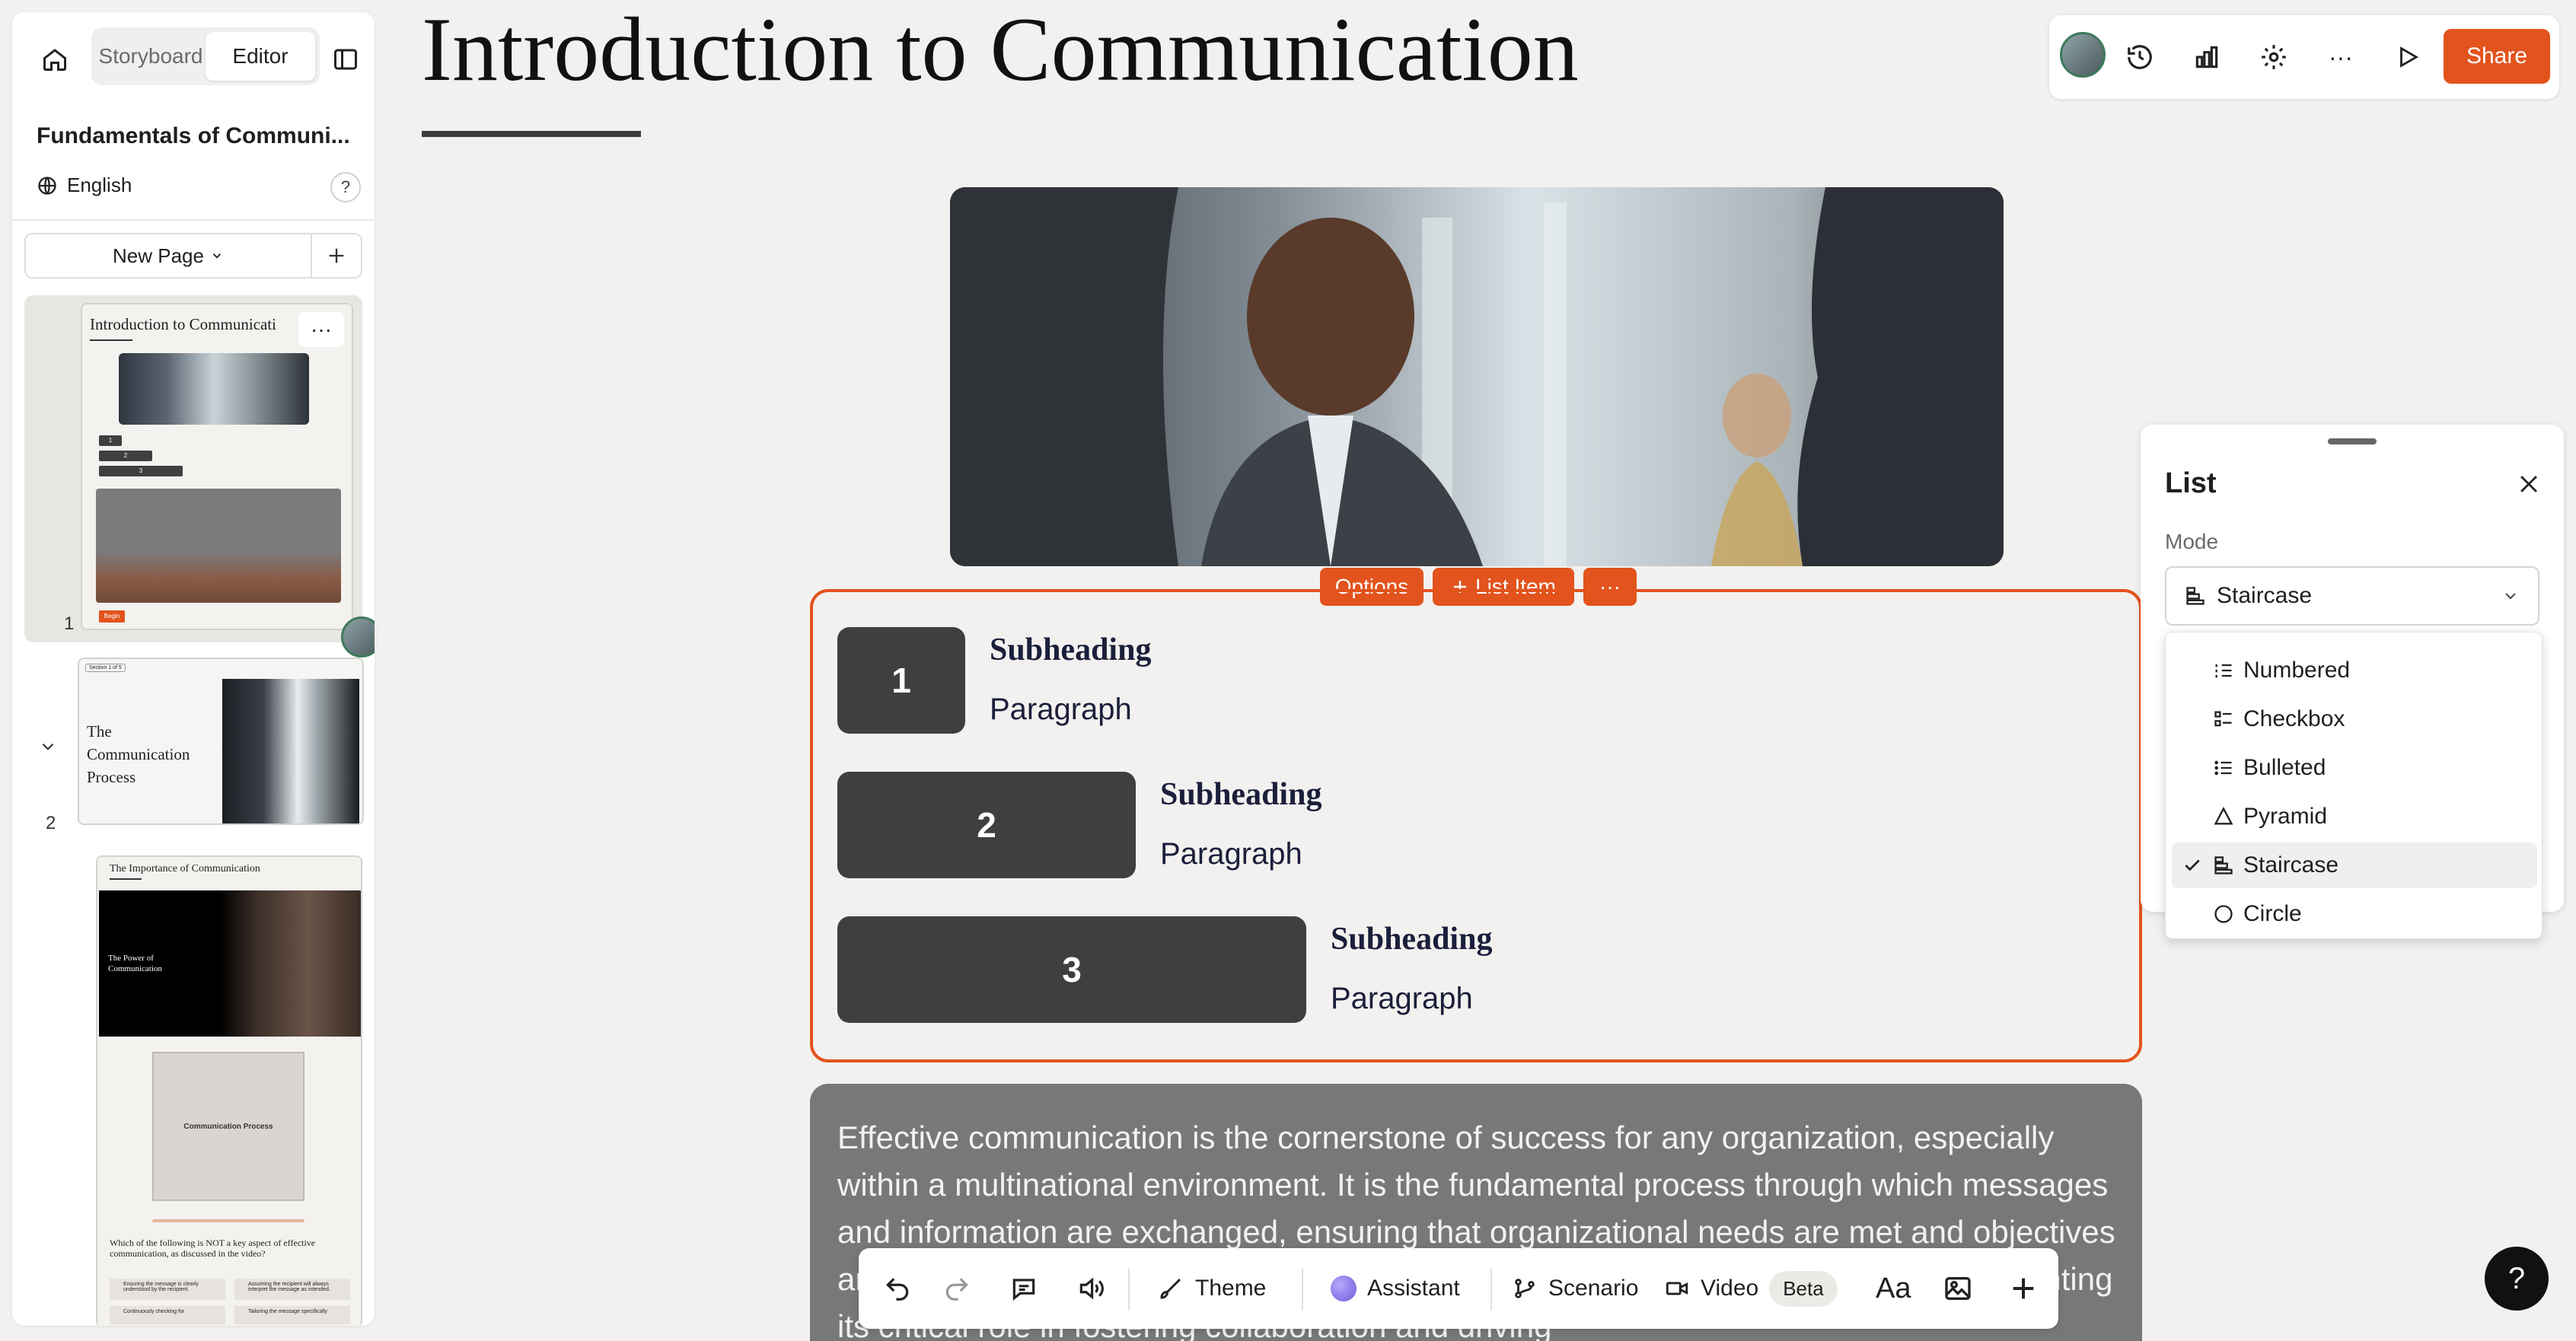  I want to click on hero-image, so click(1477, 376).